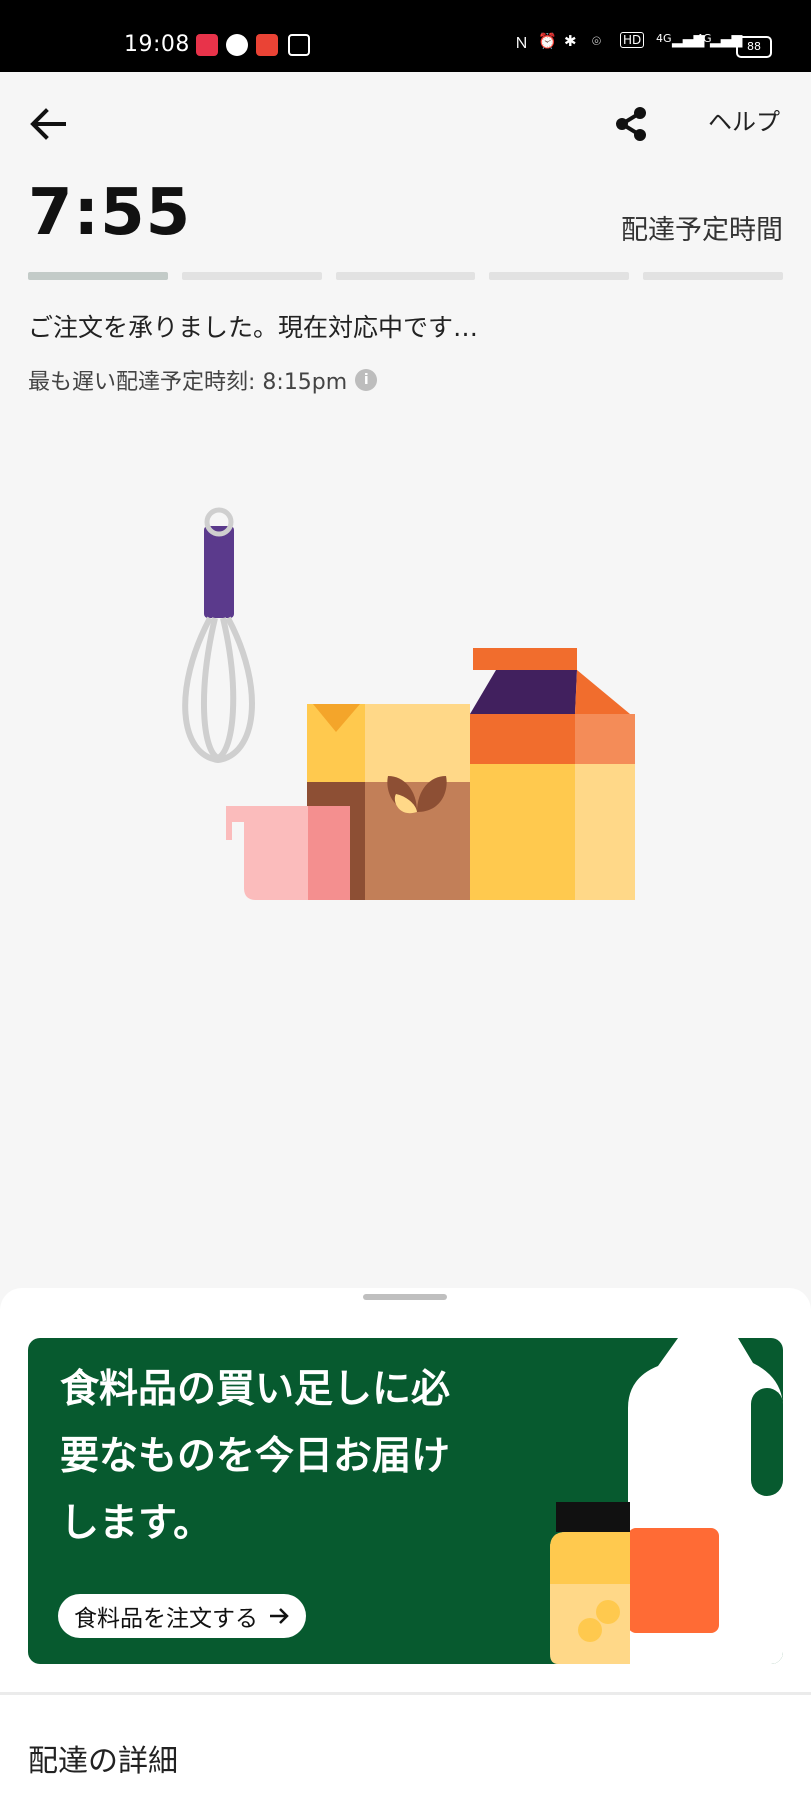 This screenshot has width=811, height=1812. Describe the element at coordinates (632, 40) in the screenshot. I see `hd-icon: HD` at that location.